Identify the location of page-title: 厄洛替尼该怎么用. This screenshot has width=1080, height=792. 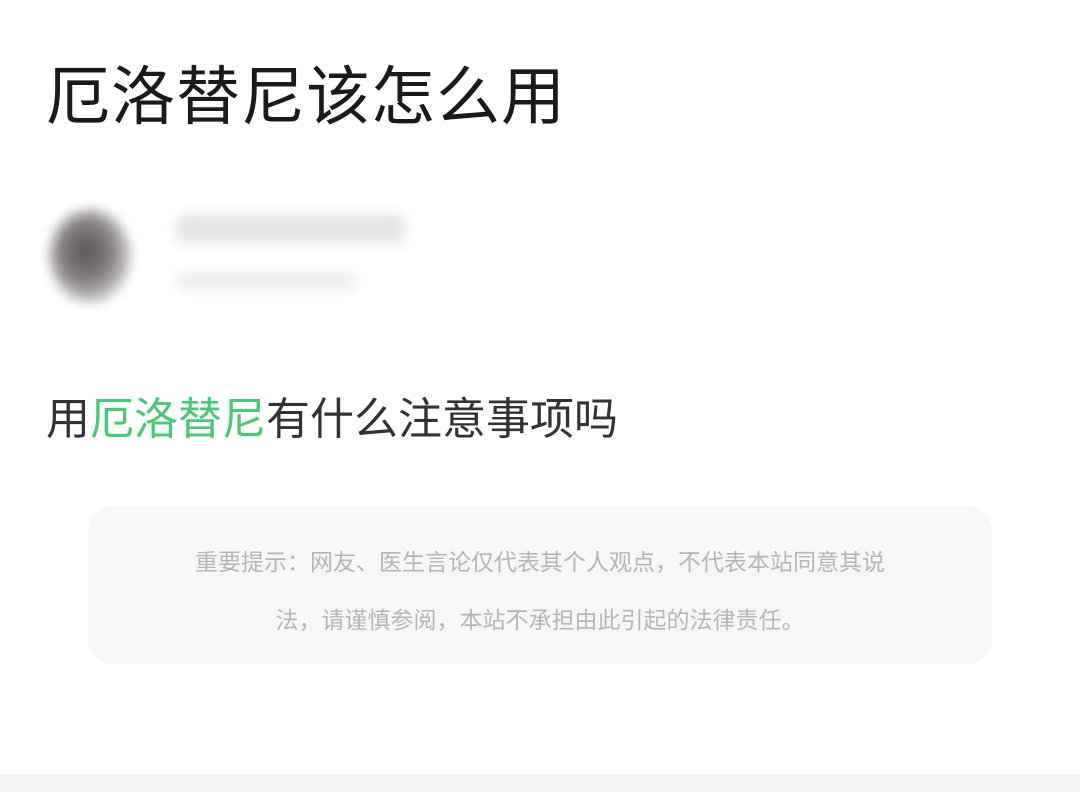
(306, 98).